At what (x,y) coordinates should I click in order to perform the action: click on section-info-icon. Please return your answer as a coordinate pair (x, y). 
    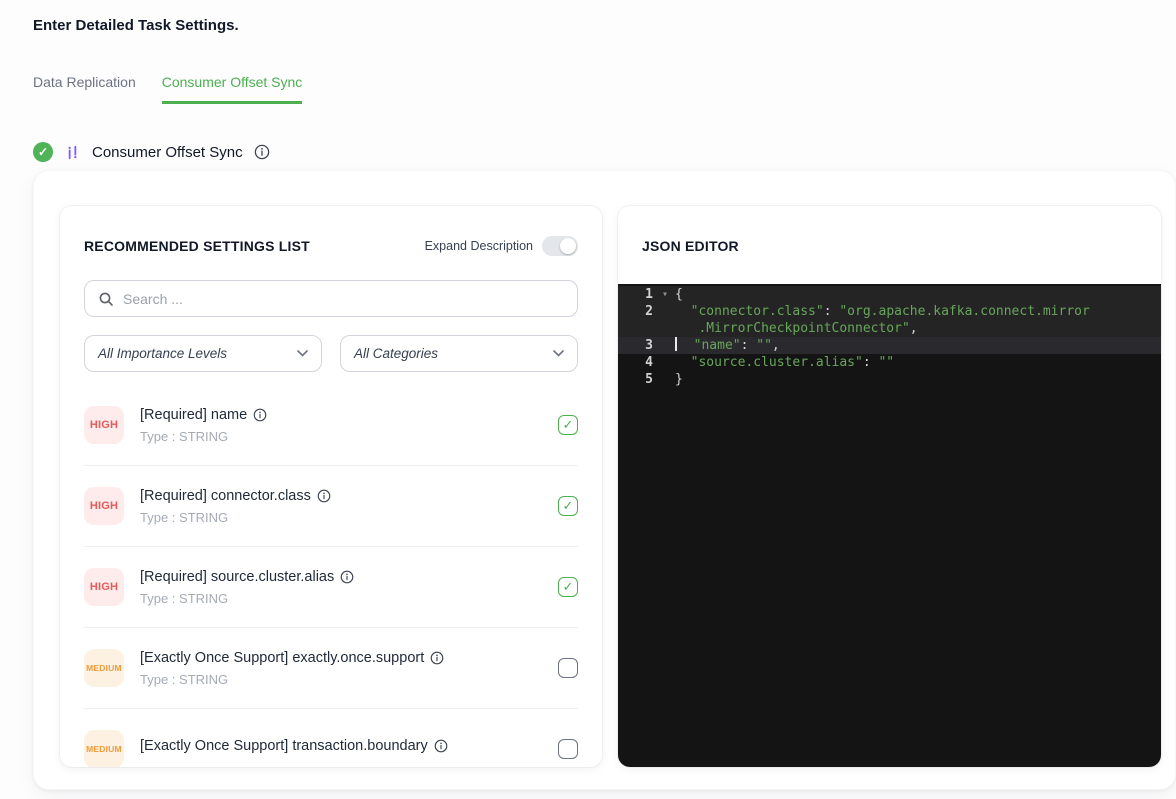
    Looking at the image, I should click on (262, 152).